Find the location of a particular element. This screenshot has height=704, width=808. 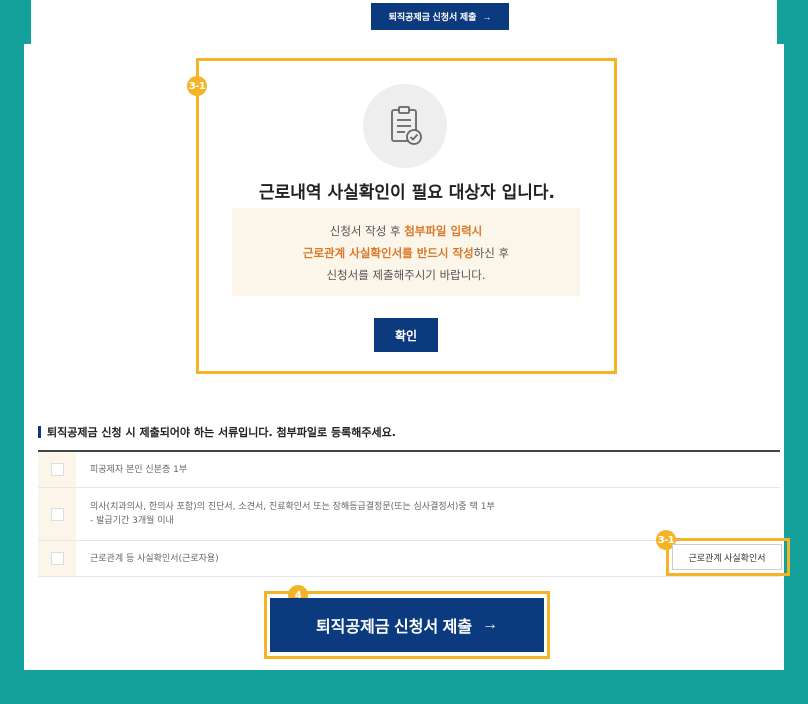

document-text: 피공제자 본인 신분증 1부 is located at coordinates (428, 469).